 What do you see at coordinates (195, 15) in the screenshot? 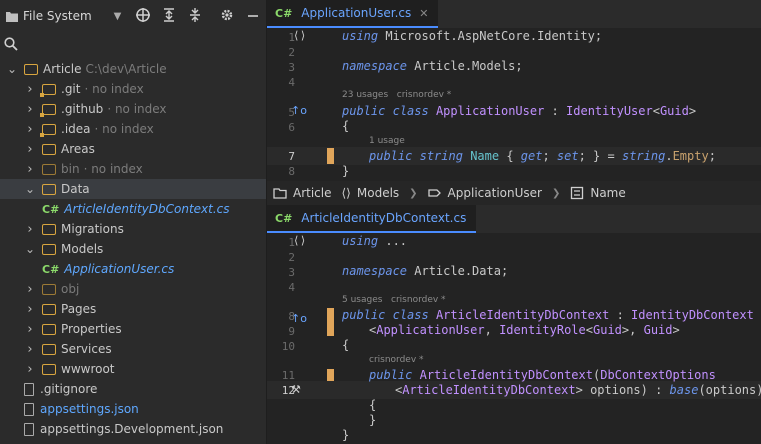
I see `collapse-all-icon` at bounding box center [195, 15].